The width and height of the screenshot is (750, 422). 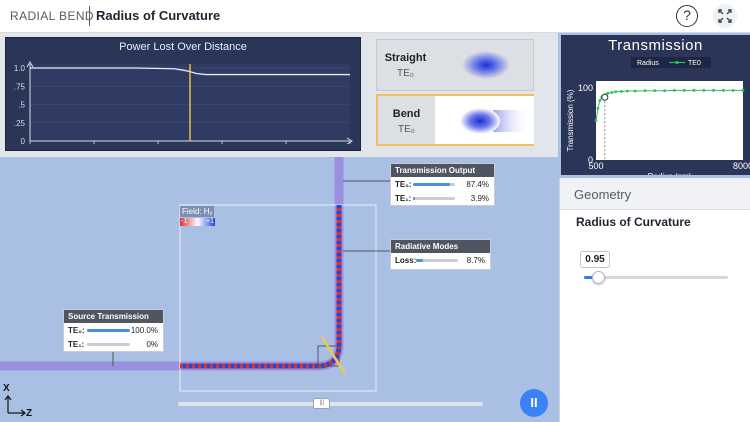 What do you see at coordinates (570, 120) in the screenshot?
I see `transmission-y-label: Transmission (%)` at bounding box center [570, 120].